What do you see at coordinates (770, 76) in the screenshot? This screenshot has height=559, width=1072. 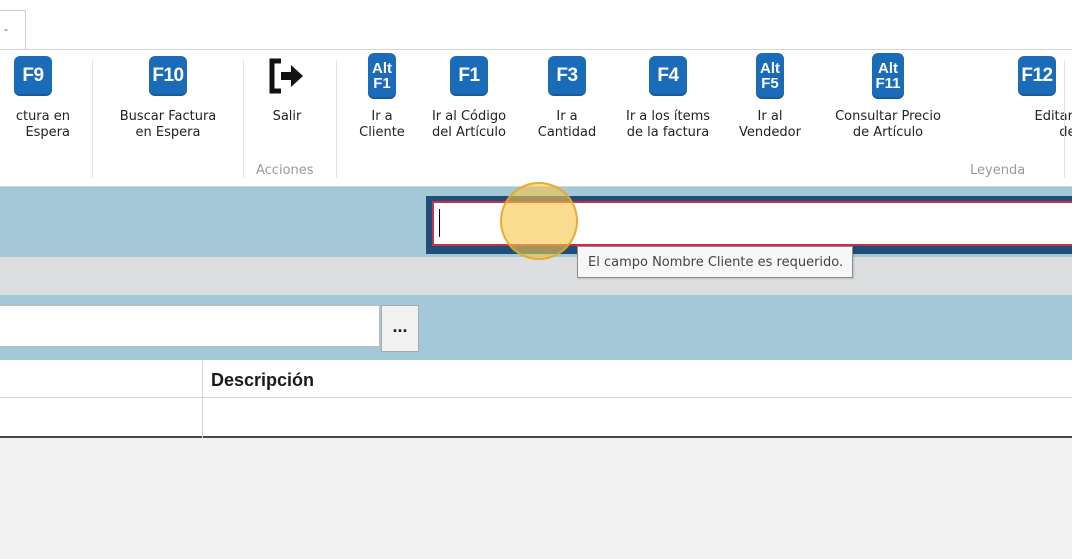 I see `alt-f5-key-icon: Alt F5` at bounding box center [770, 76].